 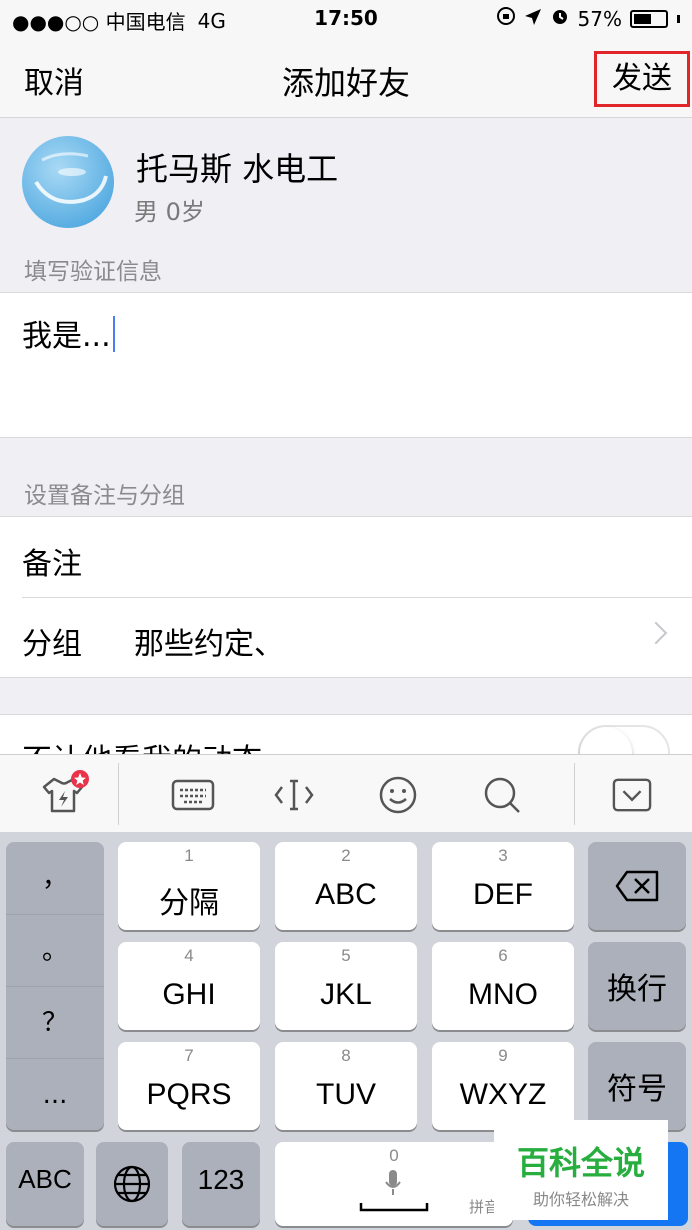 I want to click on key-label: 分隔, so click(x=189, y=903).